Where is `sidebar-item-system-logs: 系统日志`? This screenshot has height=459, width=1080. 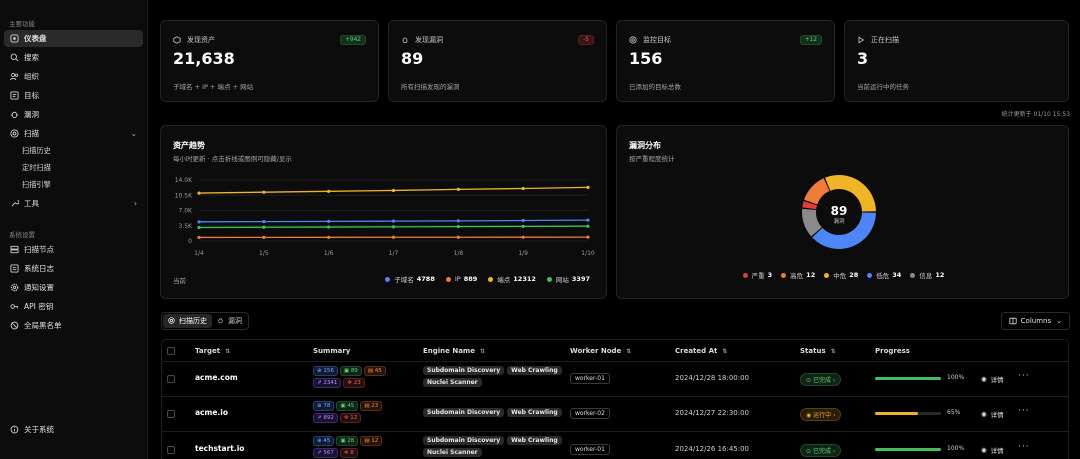 sidebar-item-system-logs: 系统日志 is located at coordinates (73, 268).